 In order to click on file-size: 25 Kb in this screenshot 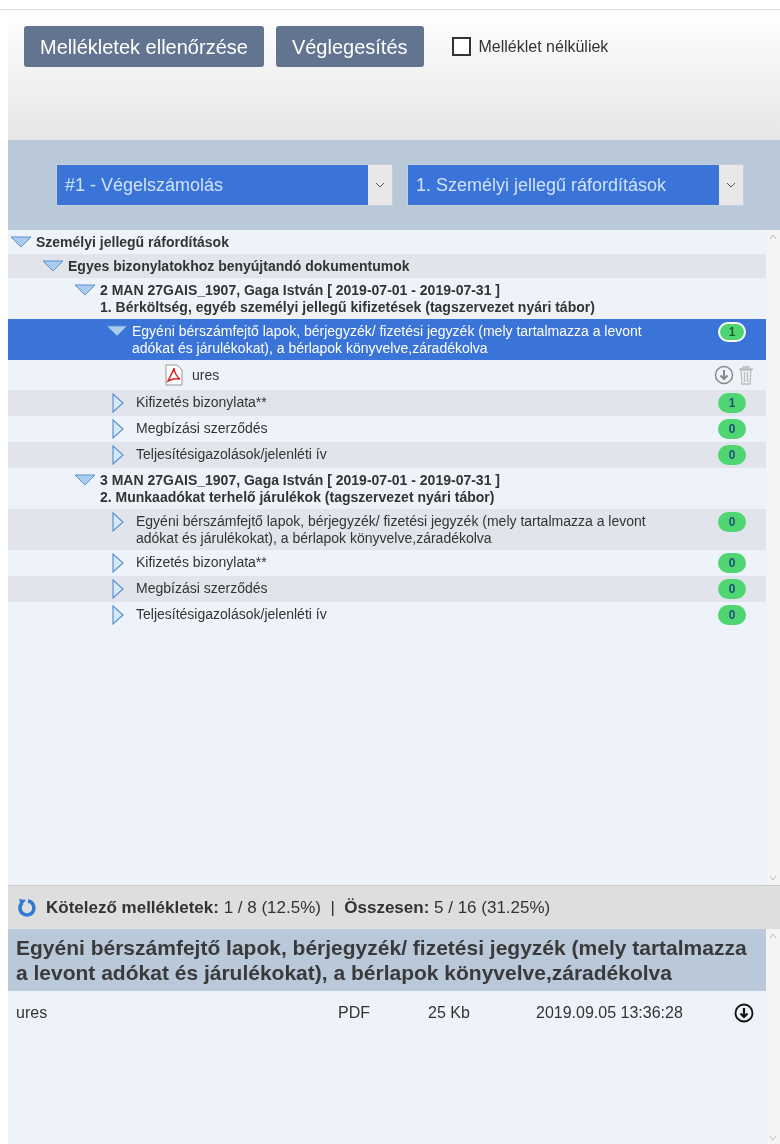, I will do `click(449, 1013)`.